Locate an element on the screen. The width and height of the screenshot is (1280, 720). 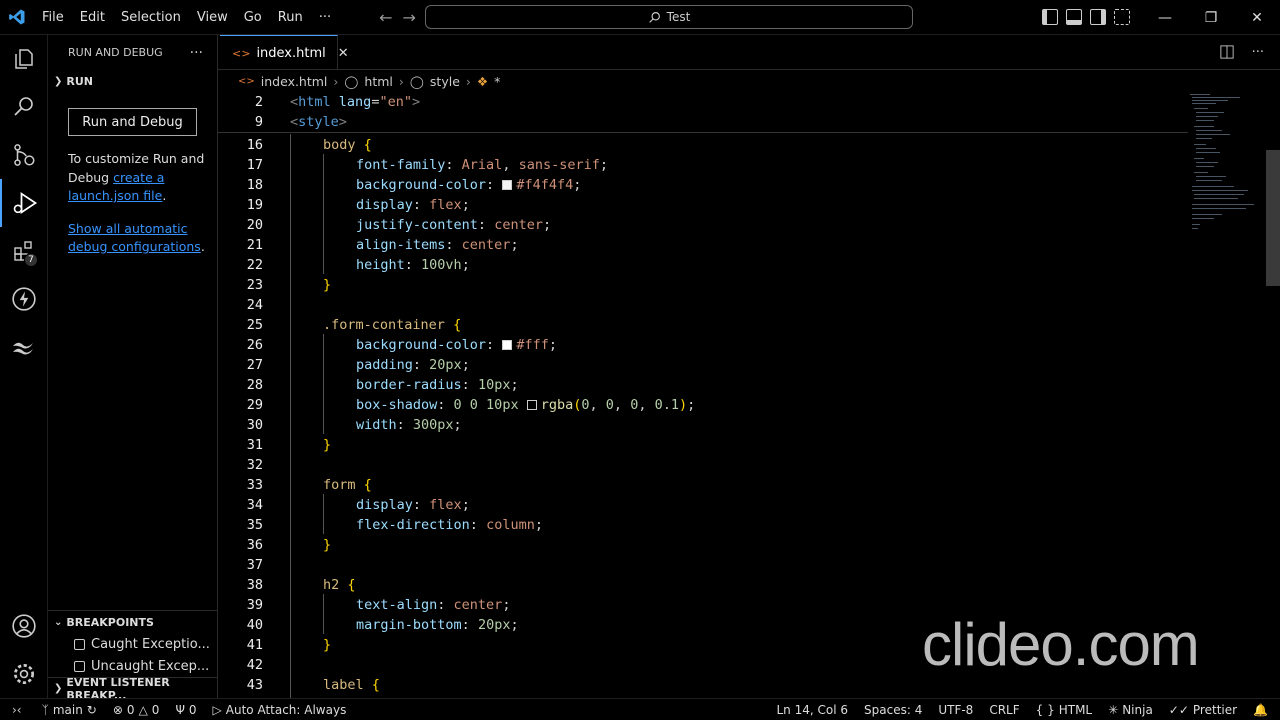
command-center-search: Test is located at coordinates (669, 17).